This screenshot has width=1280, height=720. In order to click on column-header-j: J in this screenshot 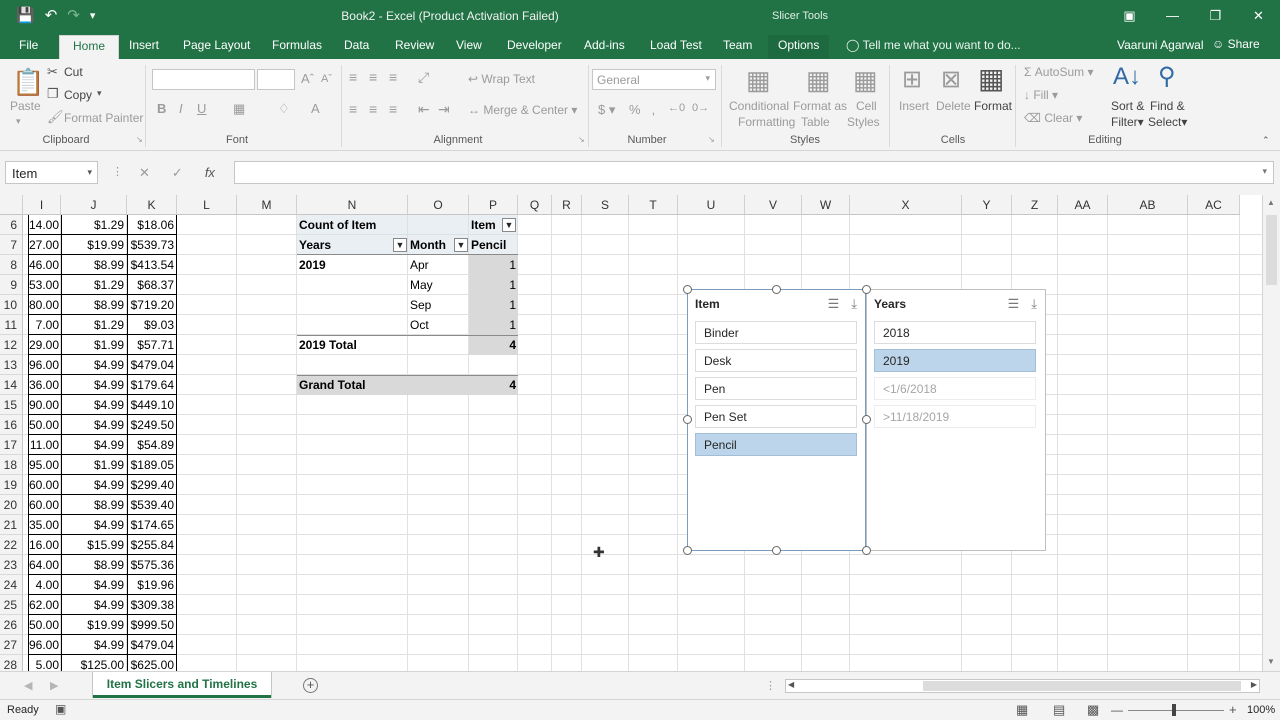, I will do `click(94, 205)`.